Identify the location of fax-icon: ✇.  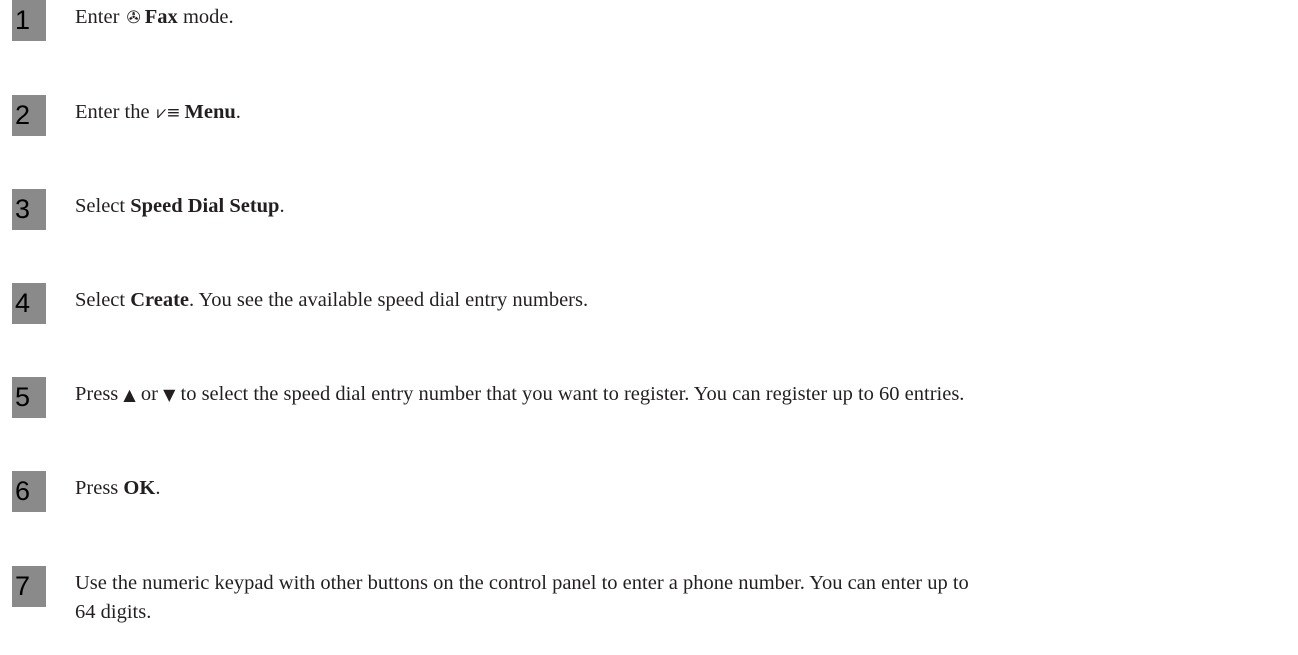
(133, 18).